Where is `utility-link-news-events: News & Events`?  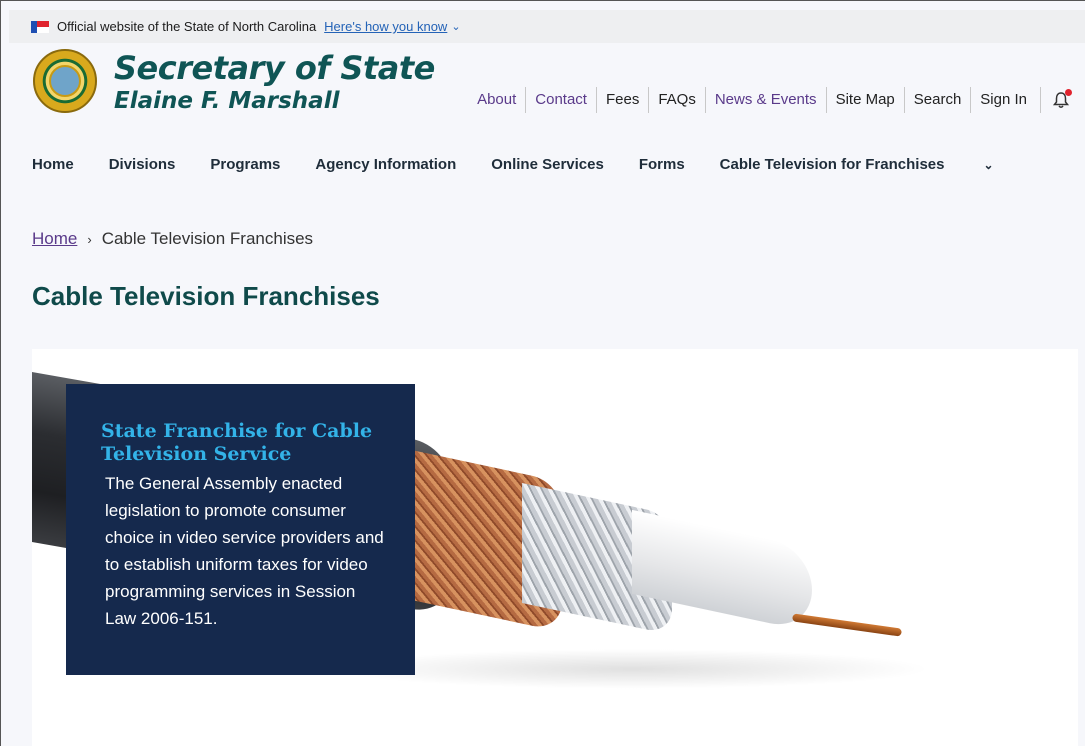
utility-link-news-events: News & Events is located at coordinates (765, 100).